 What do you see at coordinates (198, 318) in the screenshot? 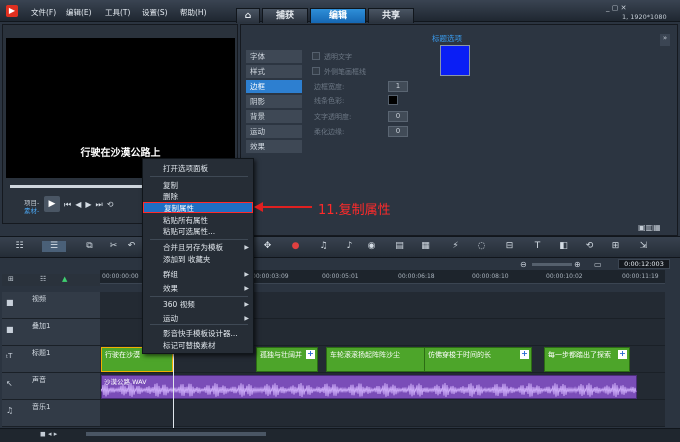
I see `context-menu-item: 运动 ▶` at bounding box center [198, 318].